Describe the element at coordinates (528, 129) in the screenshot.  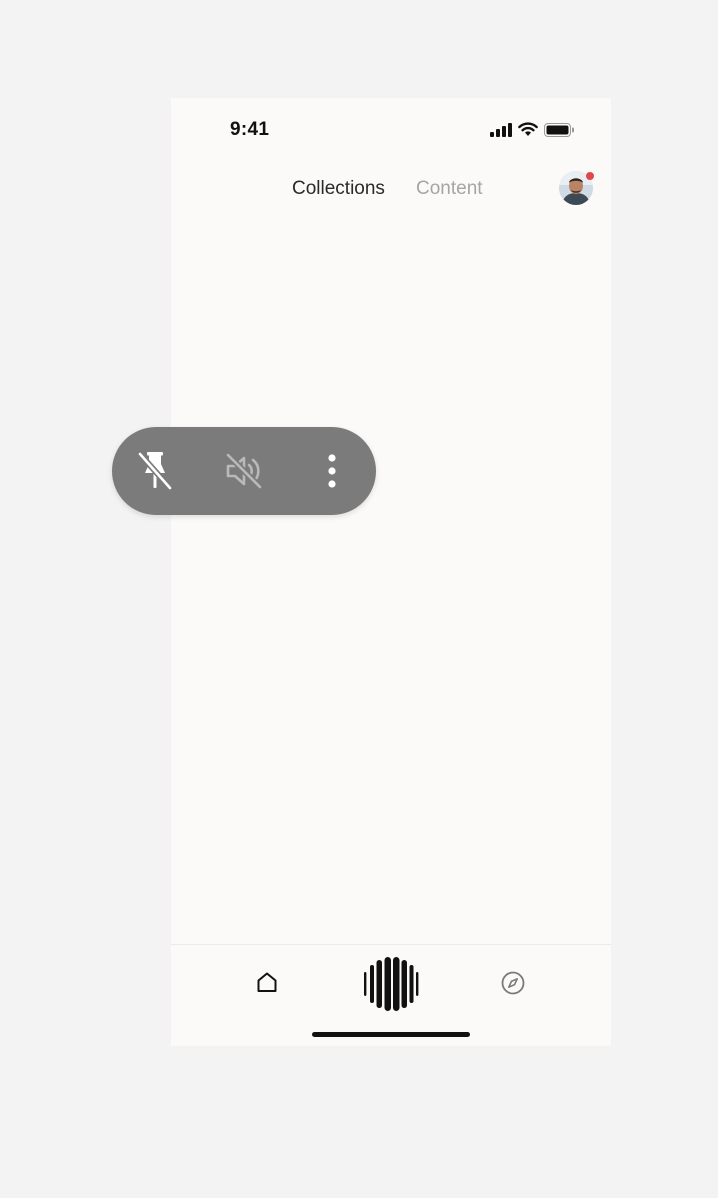
I see `wifi-icon` at that location.